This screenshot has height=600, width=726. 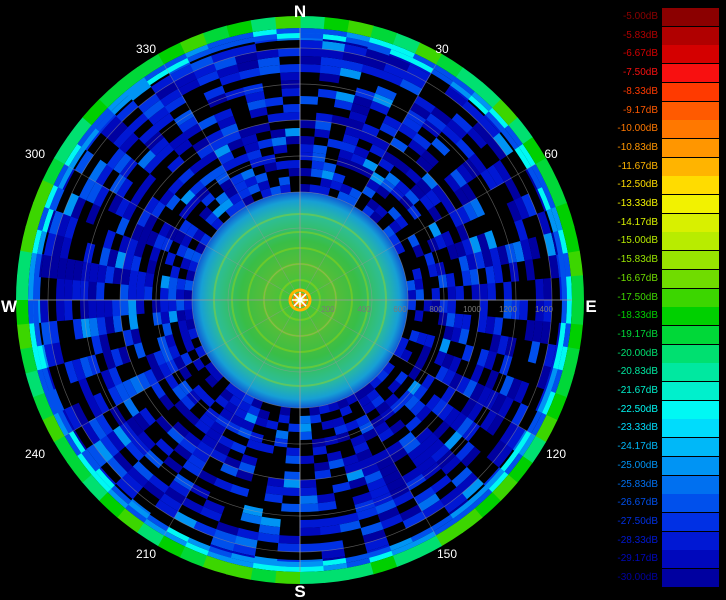 What do you see at coordinates (637, 185) in the screenshot?
I see `legend-label: -12.50dB` at bounding box center [637, 185].